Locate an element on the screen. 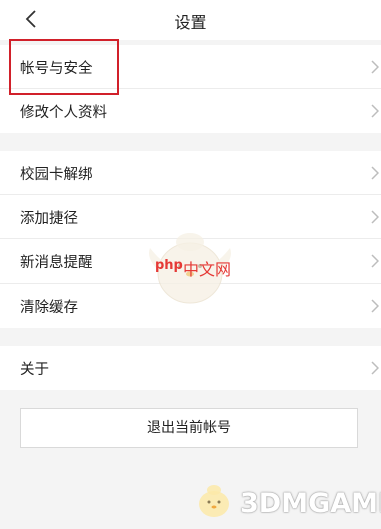 This screenshot has height=529, width=381. page-title: 设置 is located at coordinates (190, 22).